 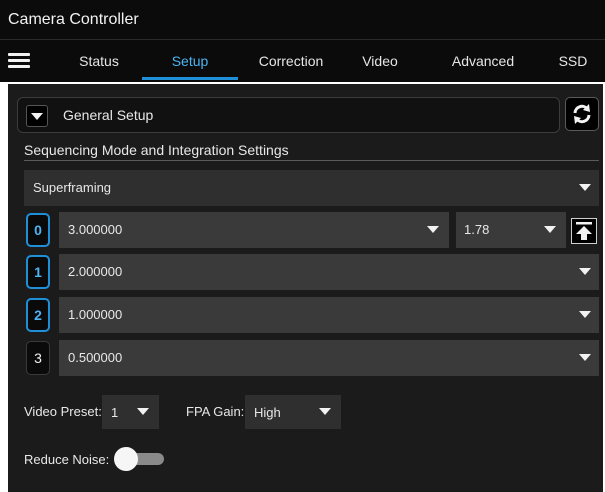 What do you see at coordinates (293, 412) in the screenshot?
I see `fpa-gain-select: High` at bounding box center [293, 412].